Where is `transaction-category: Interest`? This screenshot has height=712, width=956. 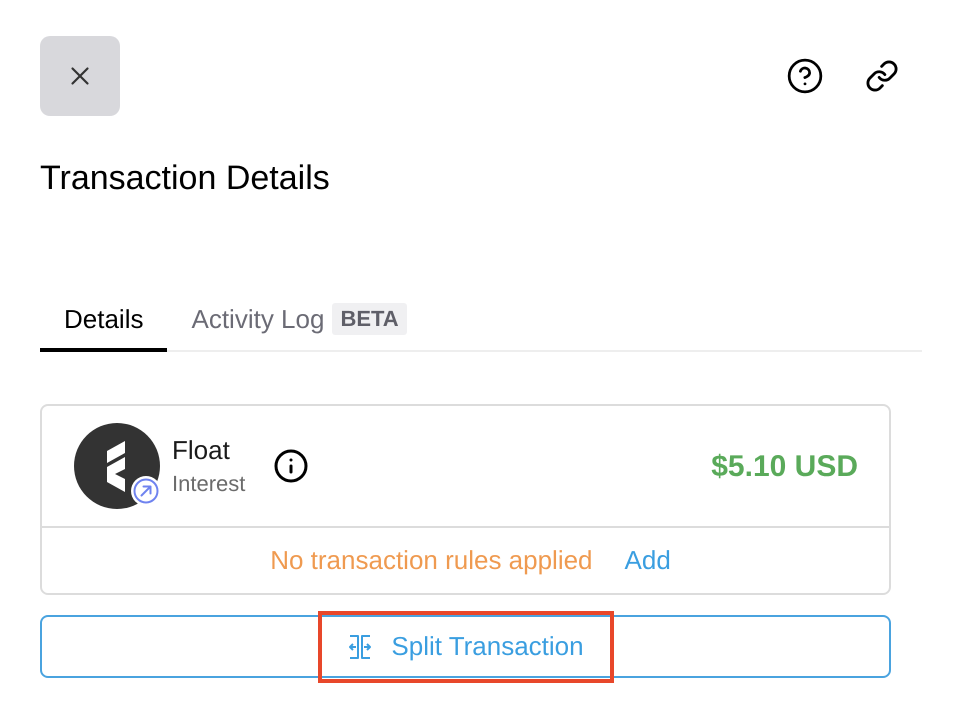 transaction-category: Interest is located at coordinates (209, 484).